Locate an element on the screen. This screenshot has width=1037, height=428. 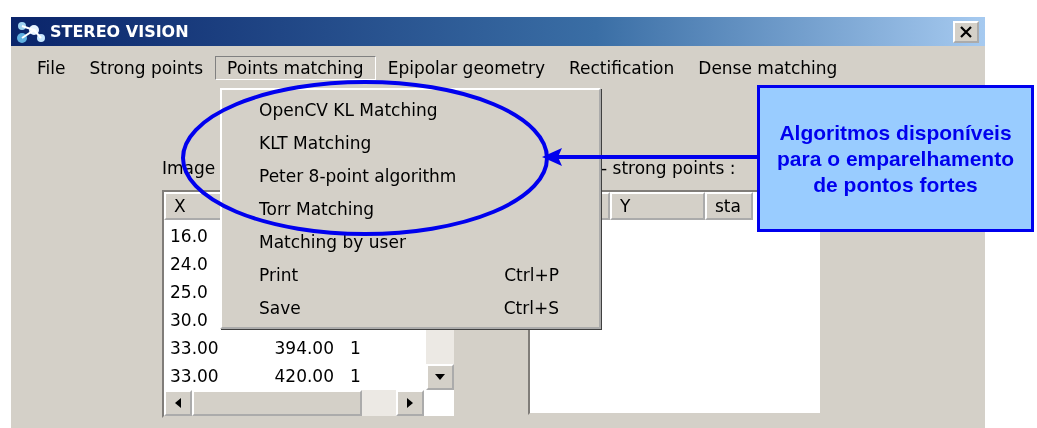
table-cell-text: 25.0 is located at coordinates (189, 292).